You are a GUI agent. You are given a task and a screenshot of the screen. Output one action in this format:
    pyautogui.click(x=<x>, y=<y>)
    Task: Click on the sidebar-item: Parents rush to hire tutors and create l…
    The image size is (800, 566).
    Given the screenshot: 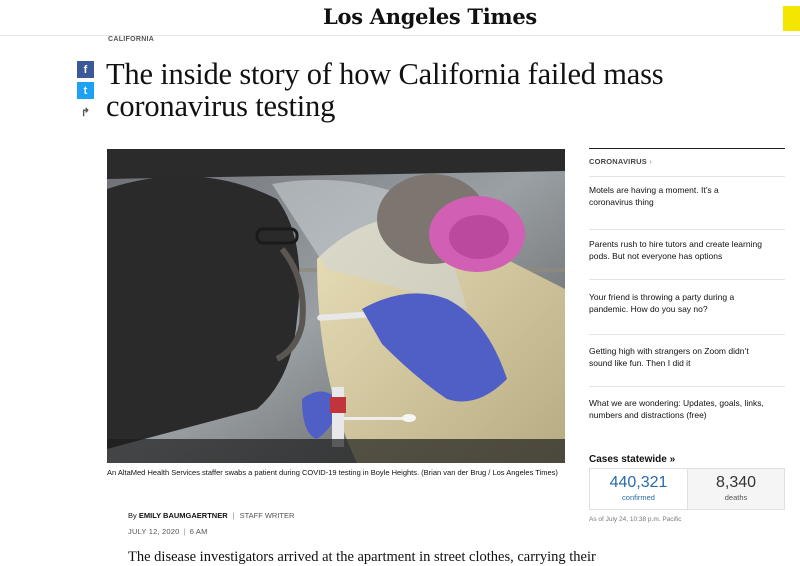 What is the action you would take?
    pyautogui.click(x=687, y=245)
    